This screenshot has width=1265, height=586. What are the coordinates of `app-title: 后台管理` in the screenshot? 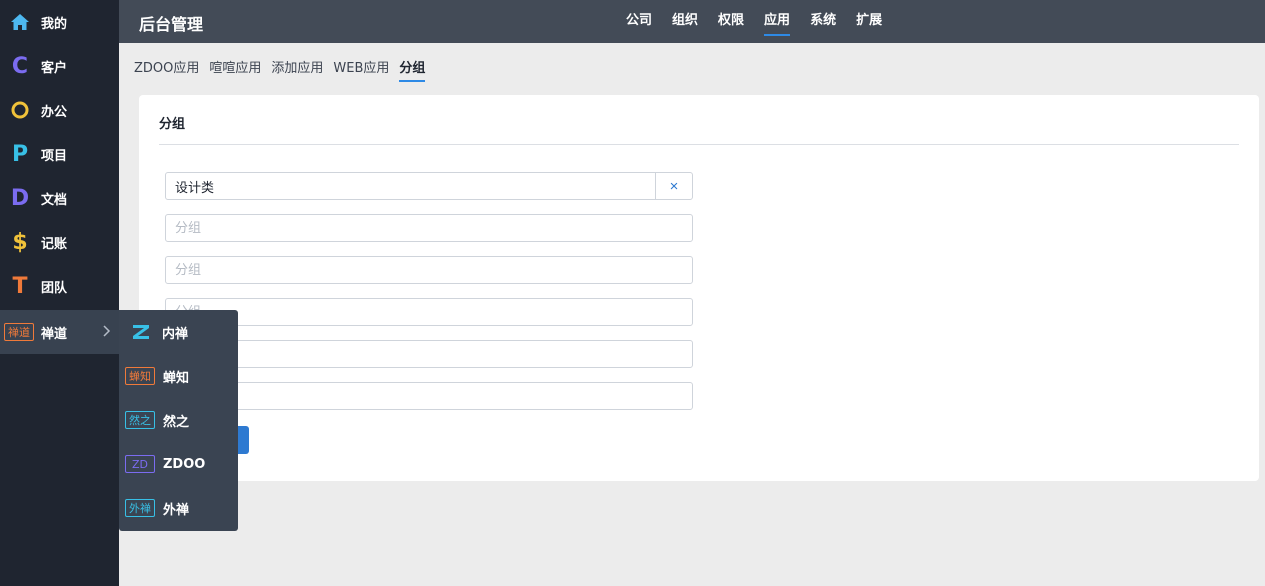 It's located at (171, 24).